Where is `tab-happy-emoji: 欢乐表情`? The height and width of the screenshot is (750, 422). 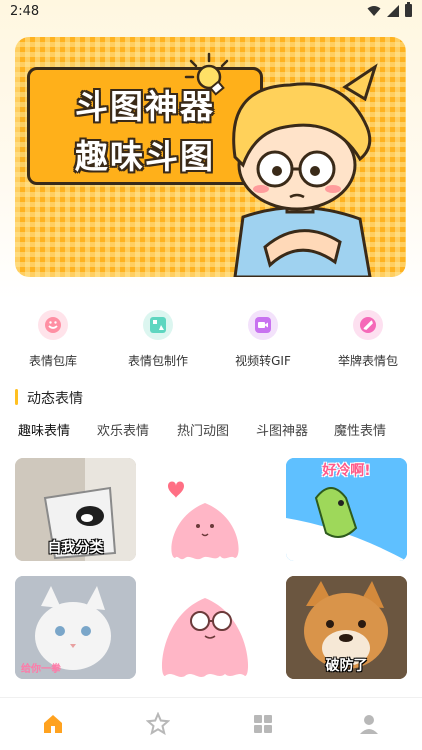
tab-happy-emoji: 欢乐表情 is located at coordinates (123, 429).